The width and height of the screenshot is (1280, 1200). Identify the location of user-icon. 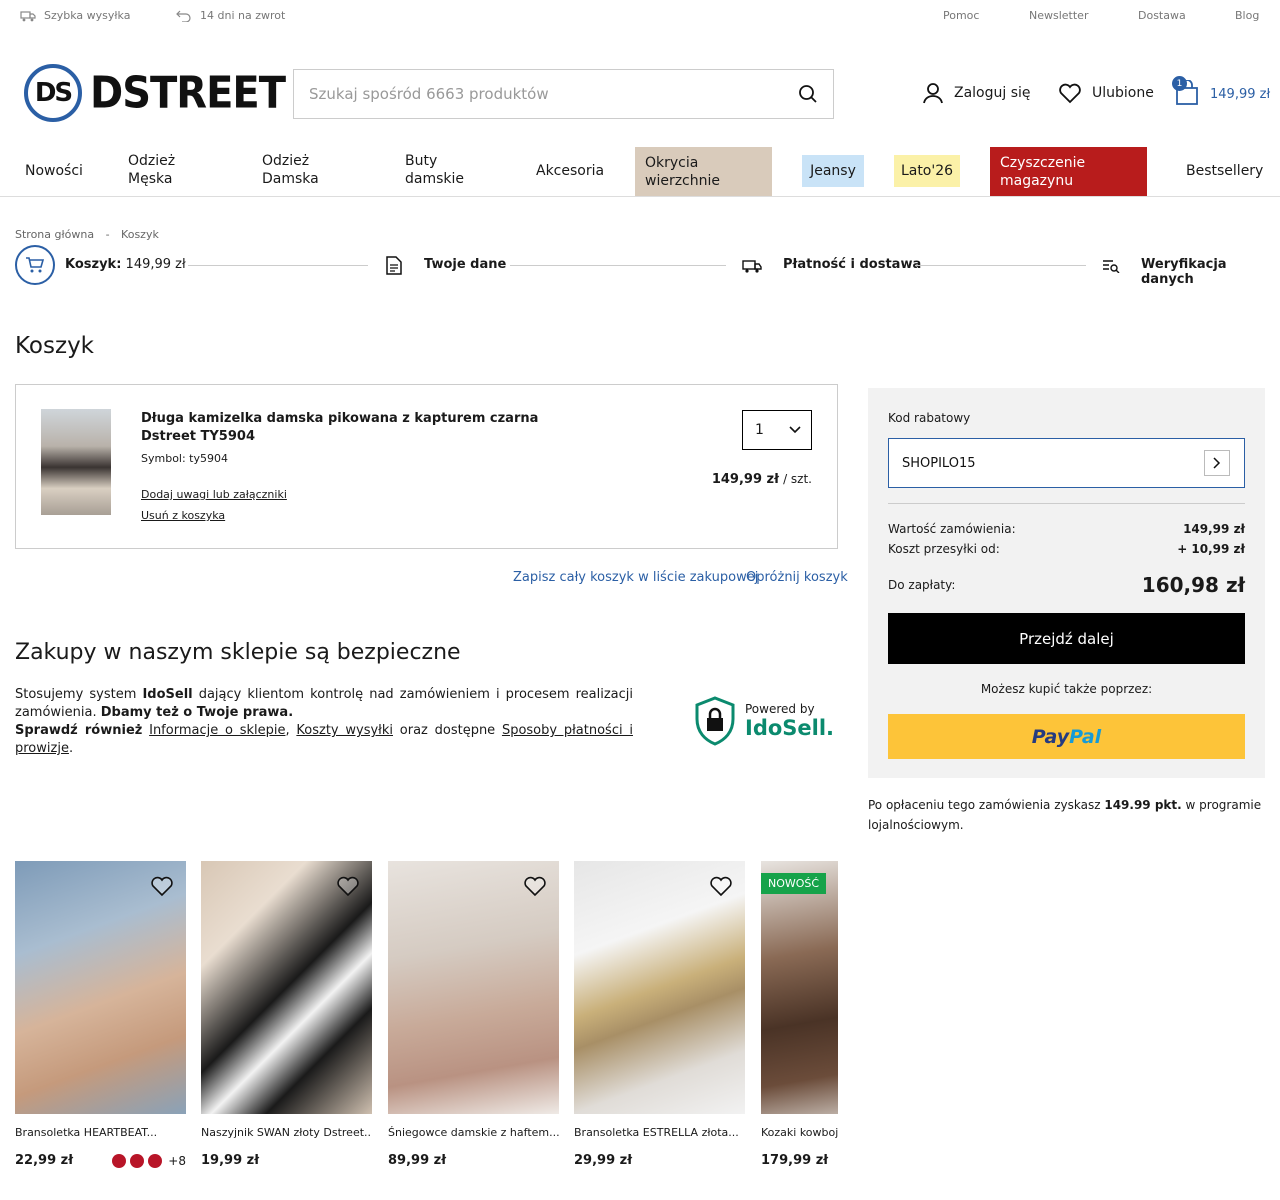
(933, 93).